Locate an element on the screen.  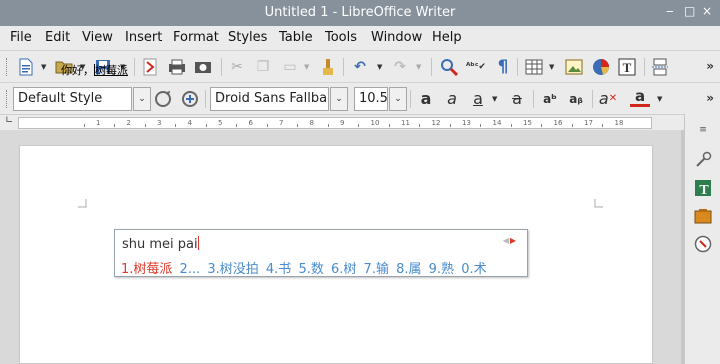
redo-dropdown-icon: ▼ is located at coordinates (418, 67).